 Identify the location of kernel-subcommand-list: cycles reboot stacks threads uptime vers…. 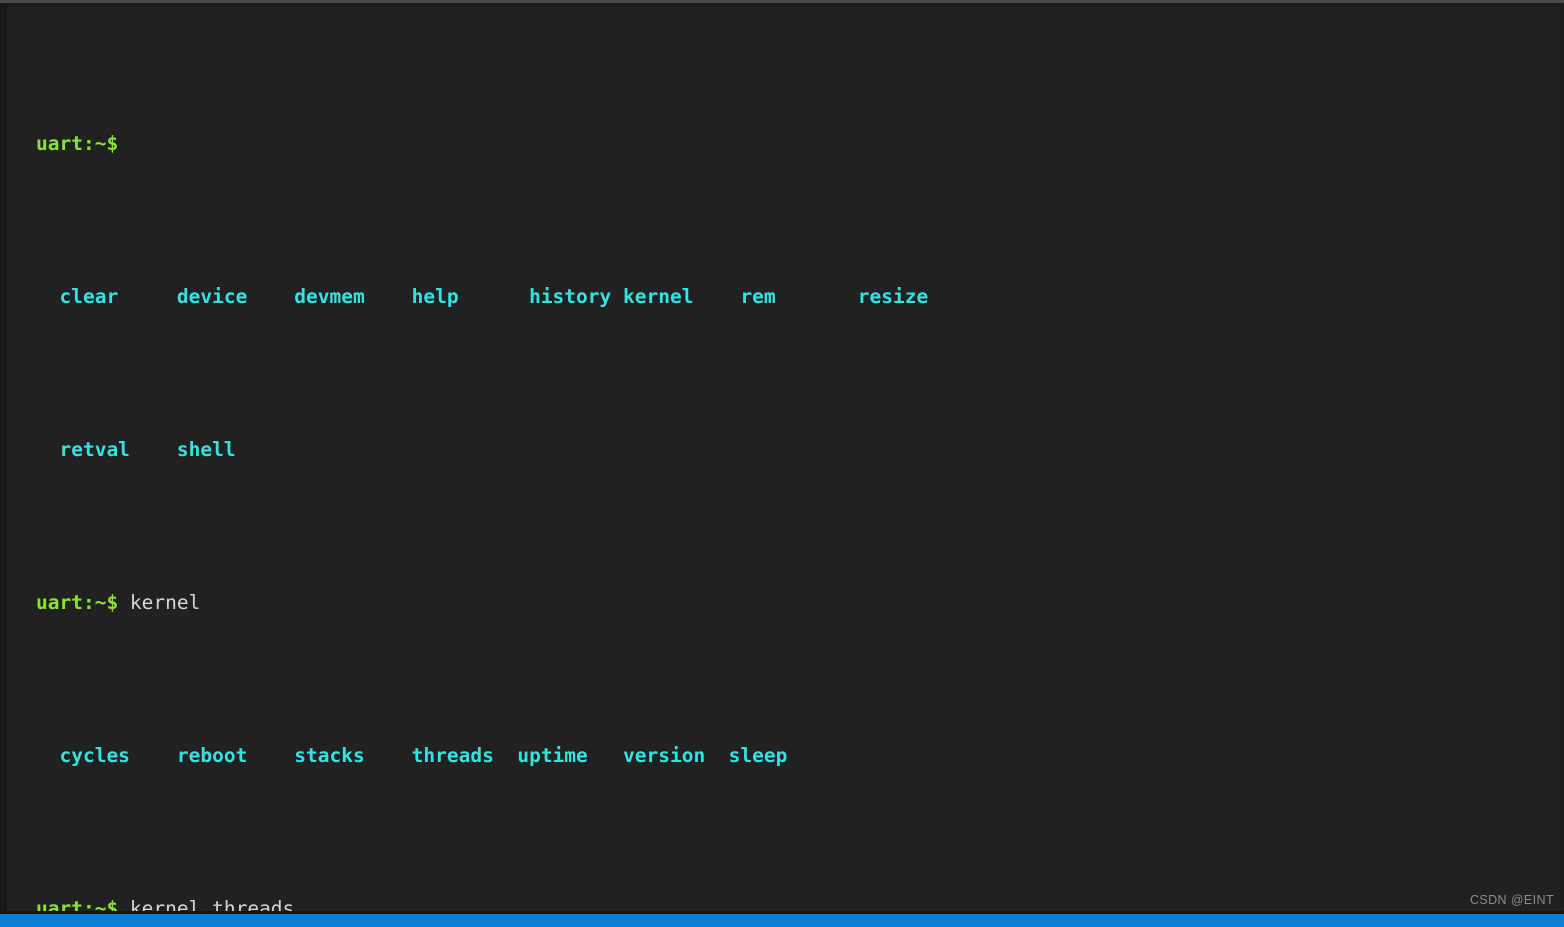
(786, 756).